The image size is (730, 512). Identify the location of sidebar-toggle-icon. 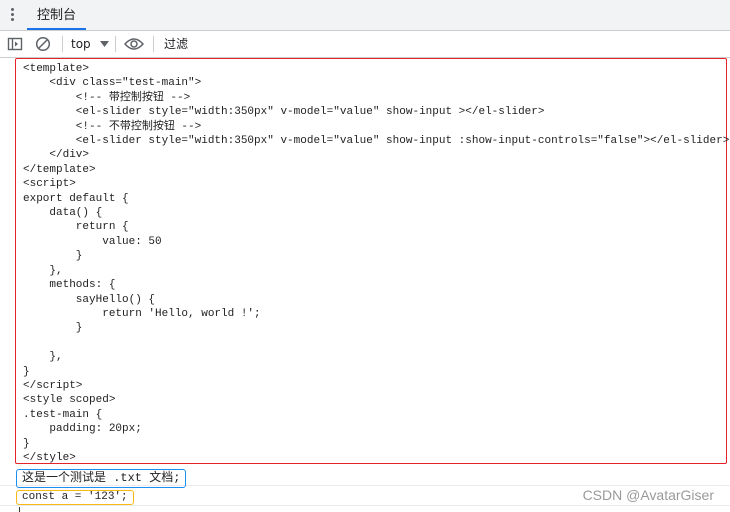
(15, 44).